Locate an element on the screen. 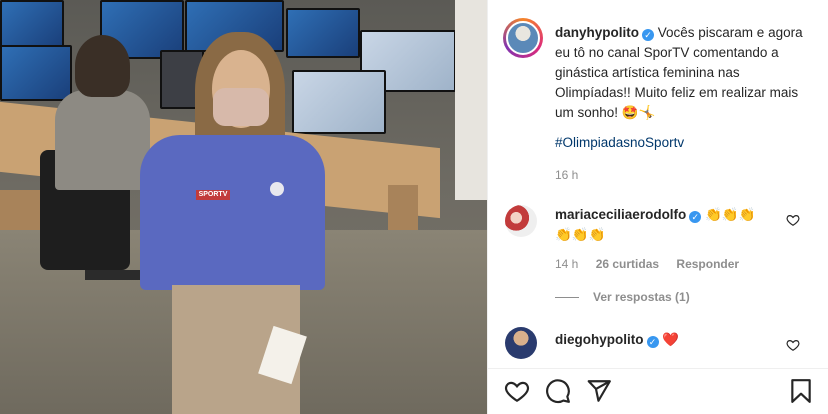 This screenshot has width=828, height=414. comment-meta: 14 h 26 curtidas Responder is located at coordinates (647, 264).